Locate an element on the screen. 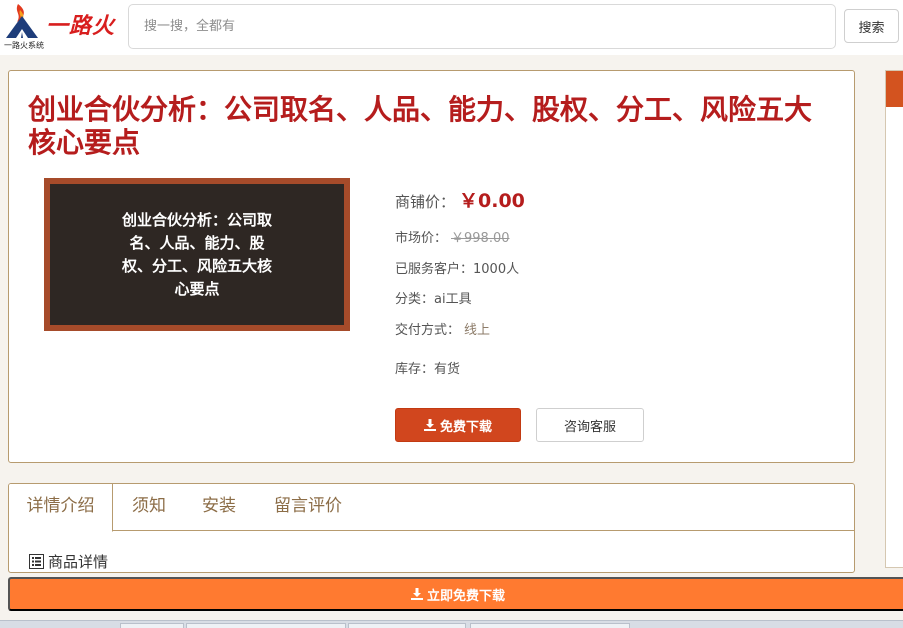 Image resolution: width=903 pixels, height=628 pixels. delivery-row: 交付方式： 线上 is located at coordinates (442, 328).